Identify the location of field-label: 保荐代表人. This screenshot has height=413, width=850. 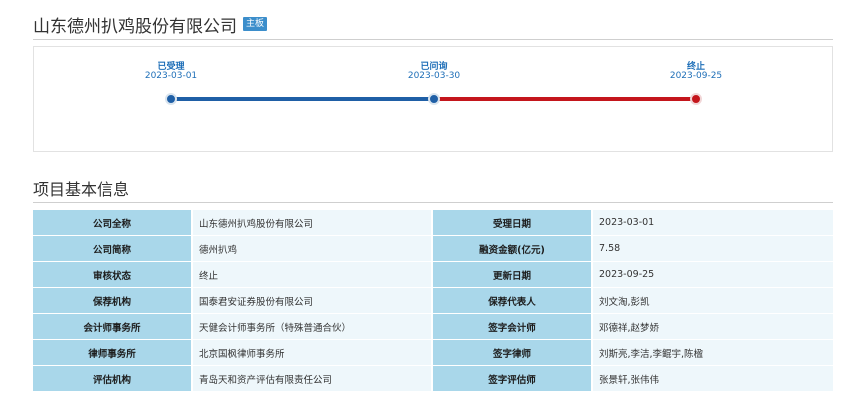
(513, 300).